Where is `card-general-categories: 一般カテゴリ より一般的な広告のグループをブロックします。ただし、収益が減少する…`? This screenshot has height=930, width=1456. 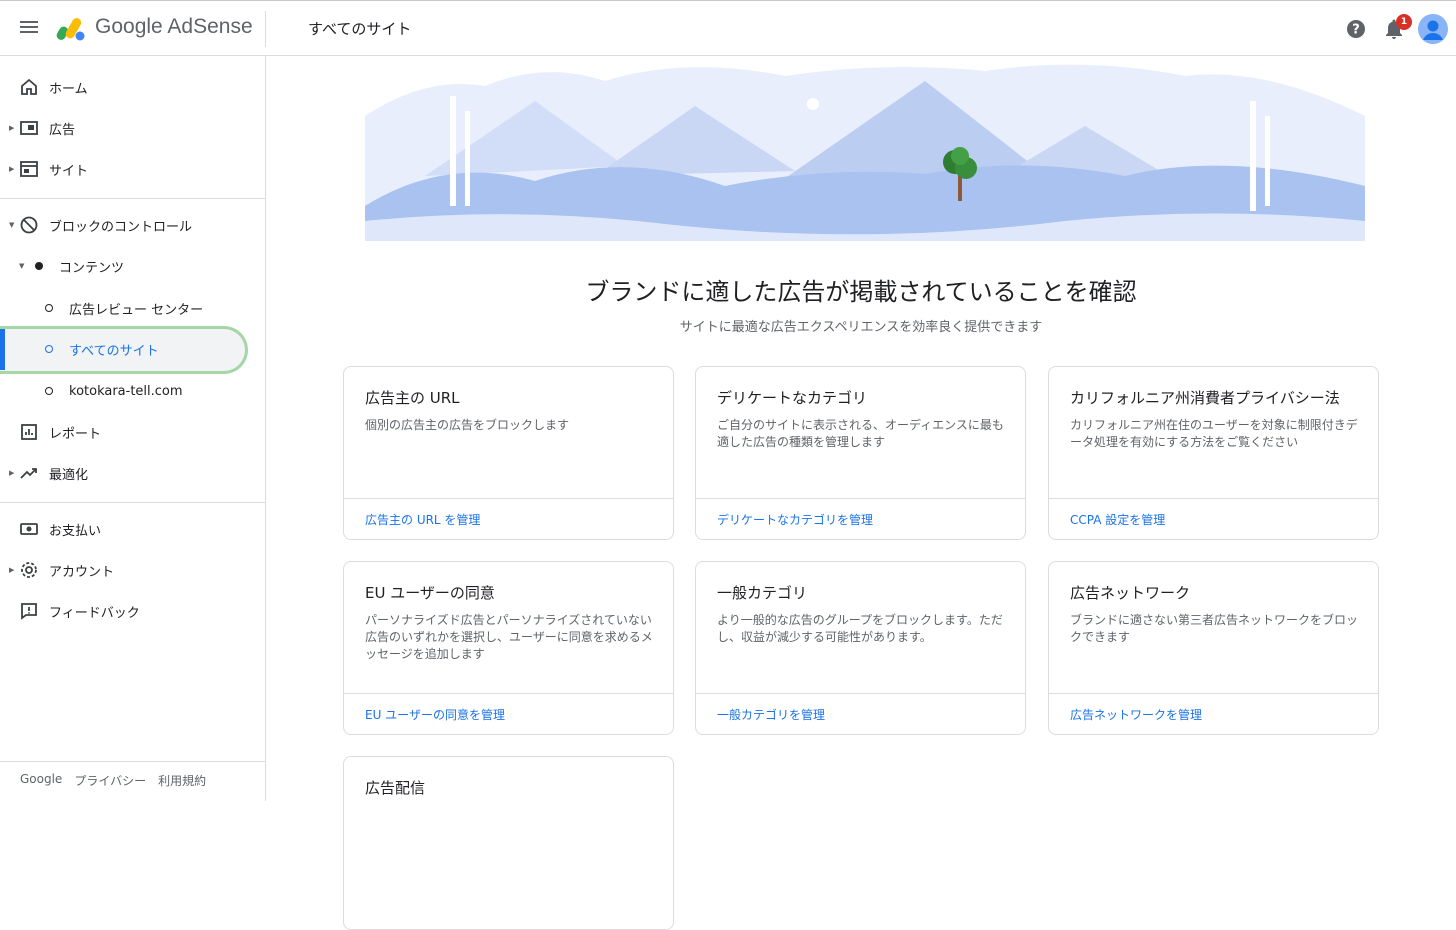 card-general-categories: 一般カテゴリ より一般的な広告のグループをブロックします。ただし、収益が減少する… is located at coordinates (860, 648).